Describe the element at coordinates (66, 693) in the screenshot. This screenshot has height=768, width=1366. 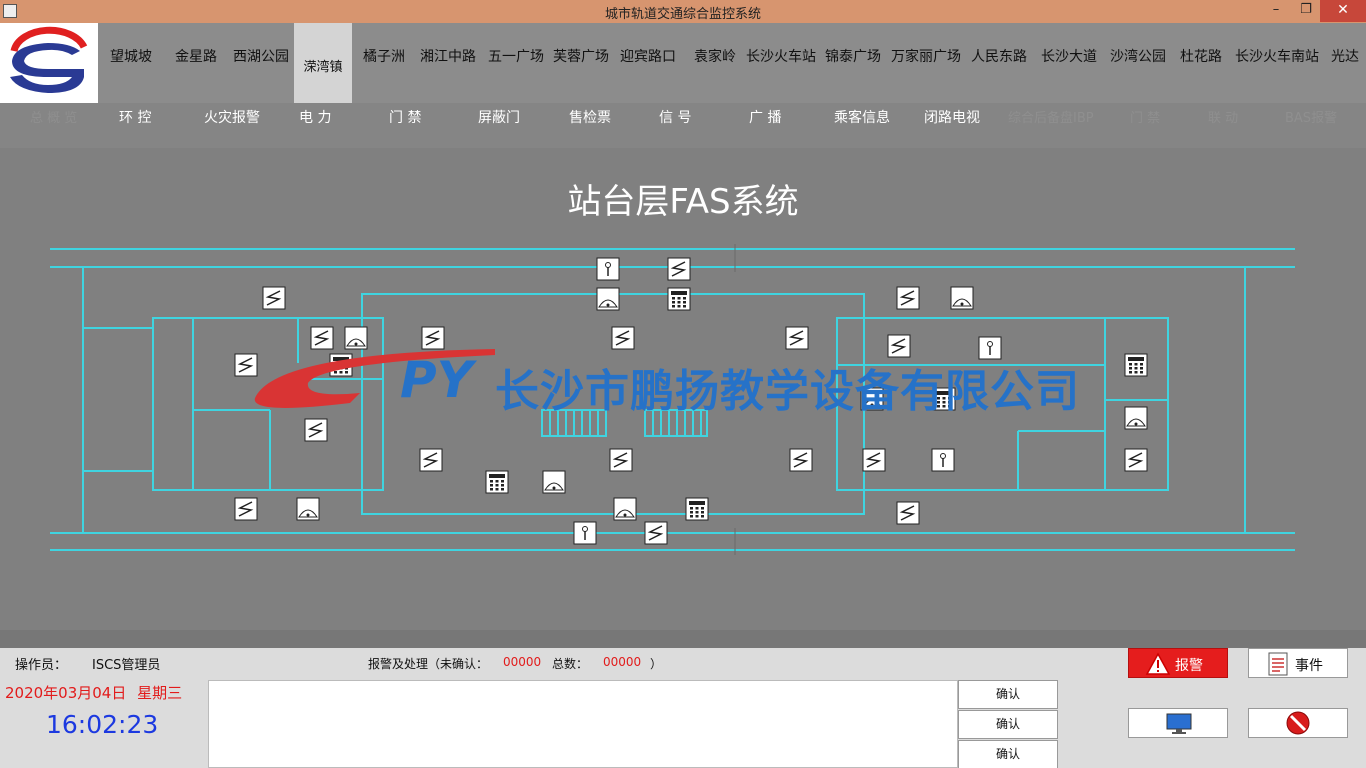
I see `date-text: 2020年03月04日` at that location.